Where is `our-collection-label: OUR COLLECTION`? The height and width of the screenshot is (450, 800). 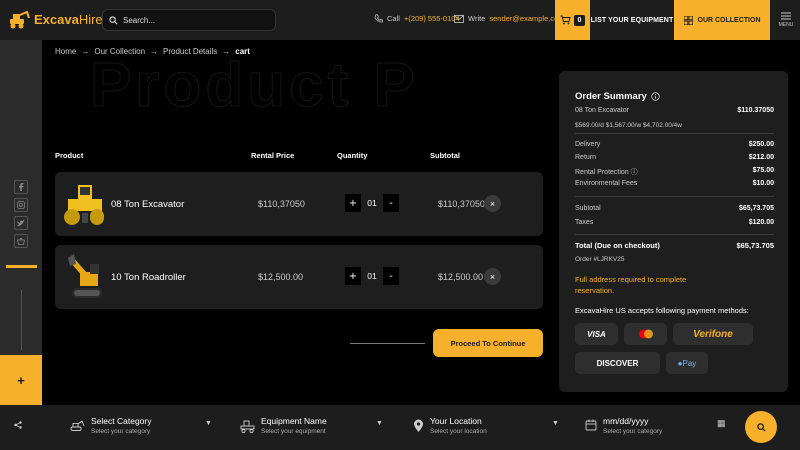
our-collection-label: OUR COLLECTION is located at coordinates (729, 20).